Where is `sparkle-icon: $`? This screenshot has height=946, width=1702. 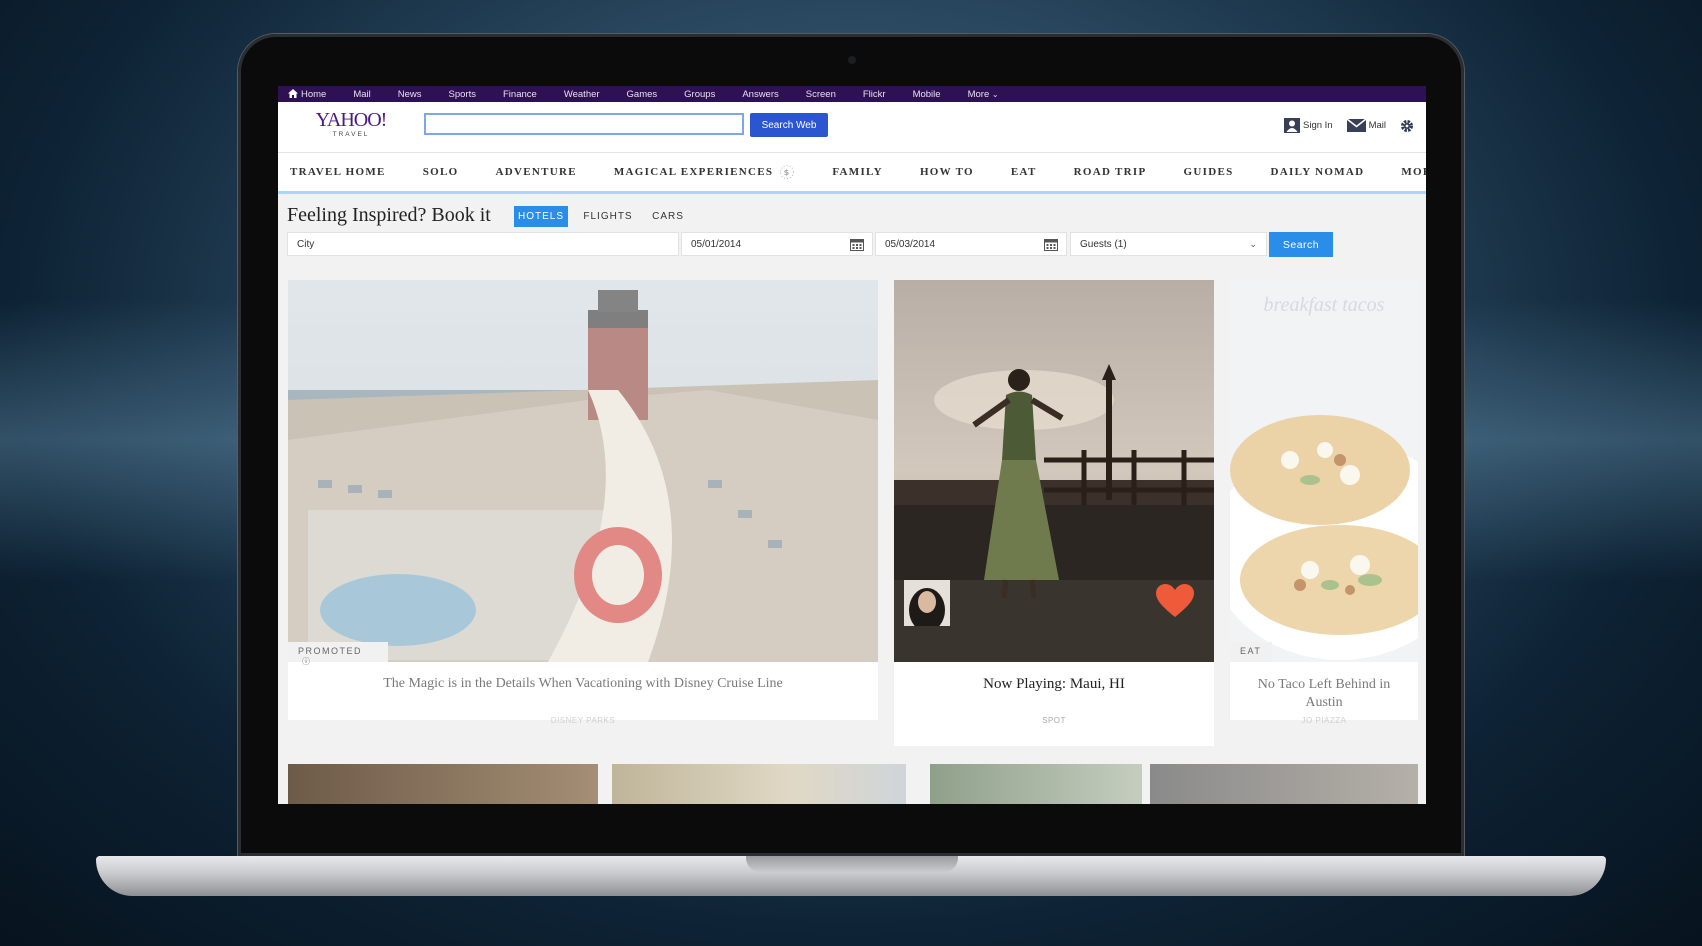
sparkle-icon: $ is located at coordinates (787, 172).